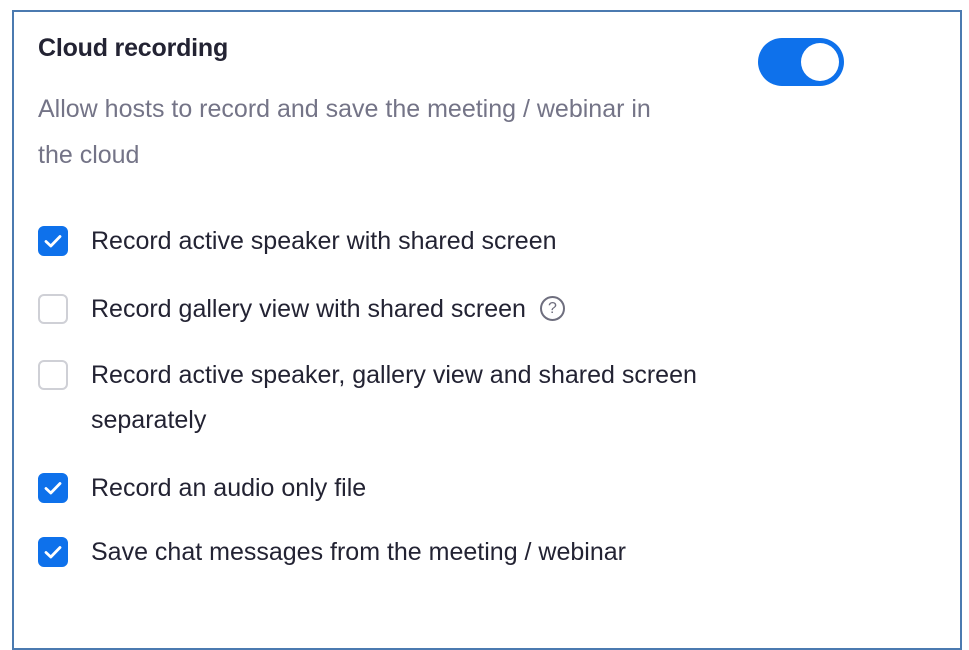  What do you see at coordinates (552, 308) in the screenshot?
I see `question-circle-icon: ?` at bounding box center [552, 308].